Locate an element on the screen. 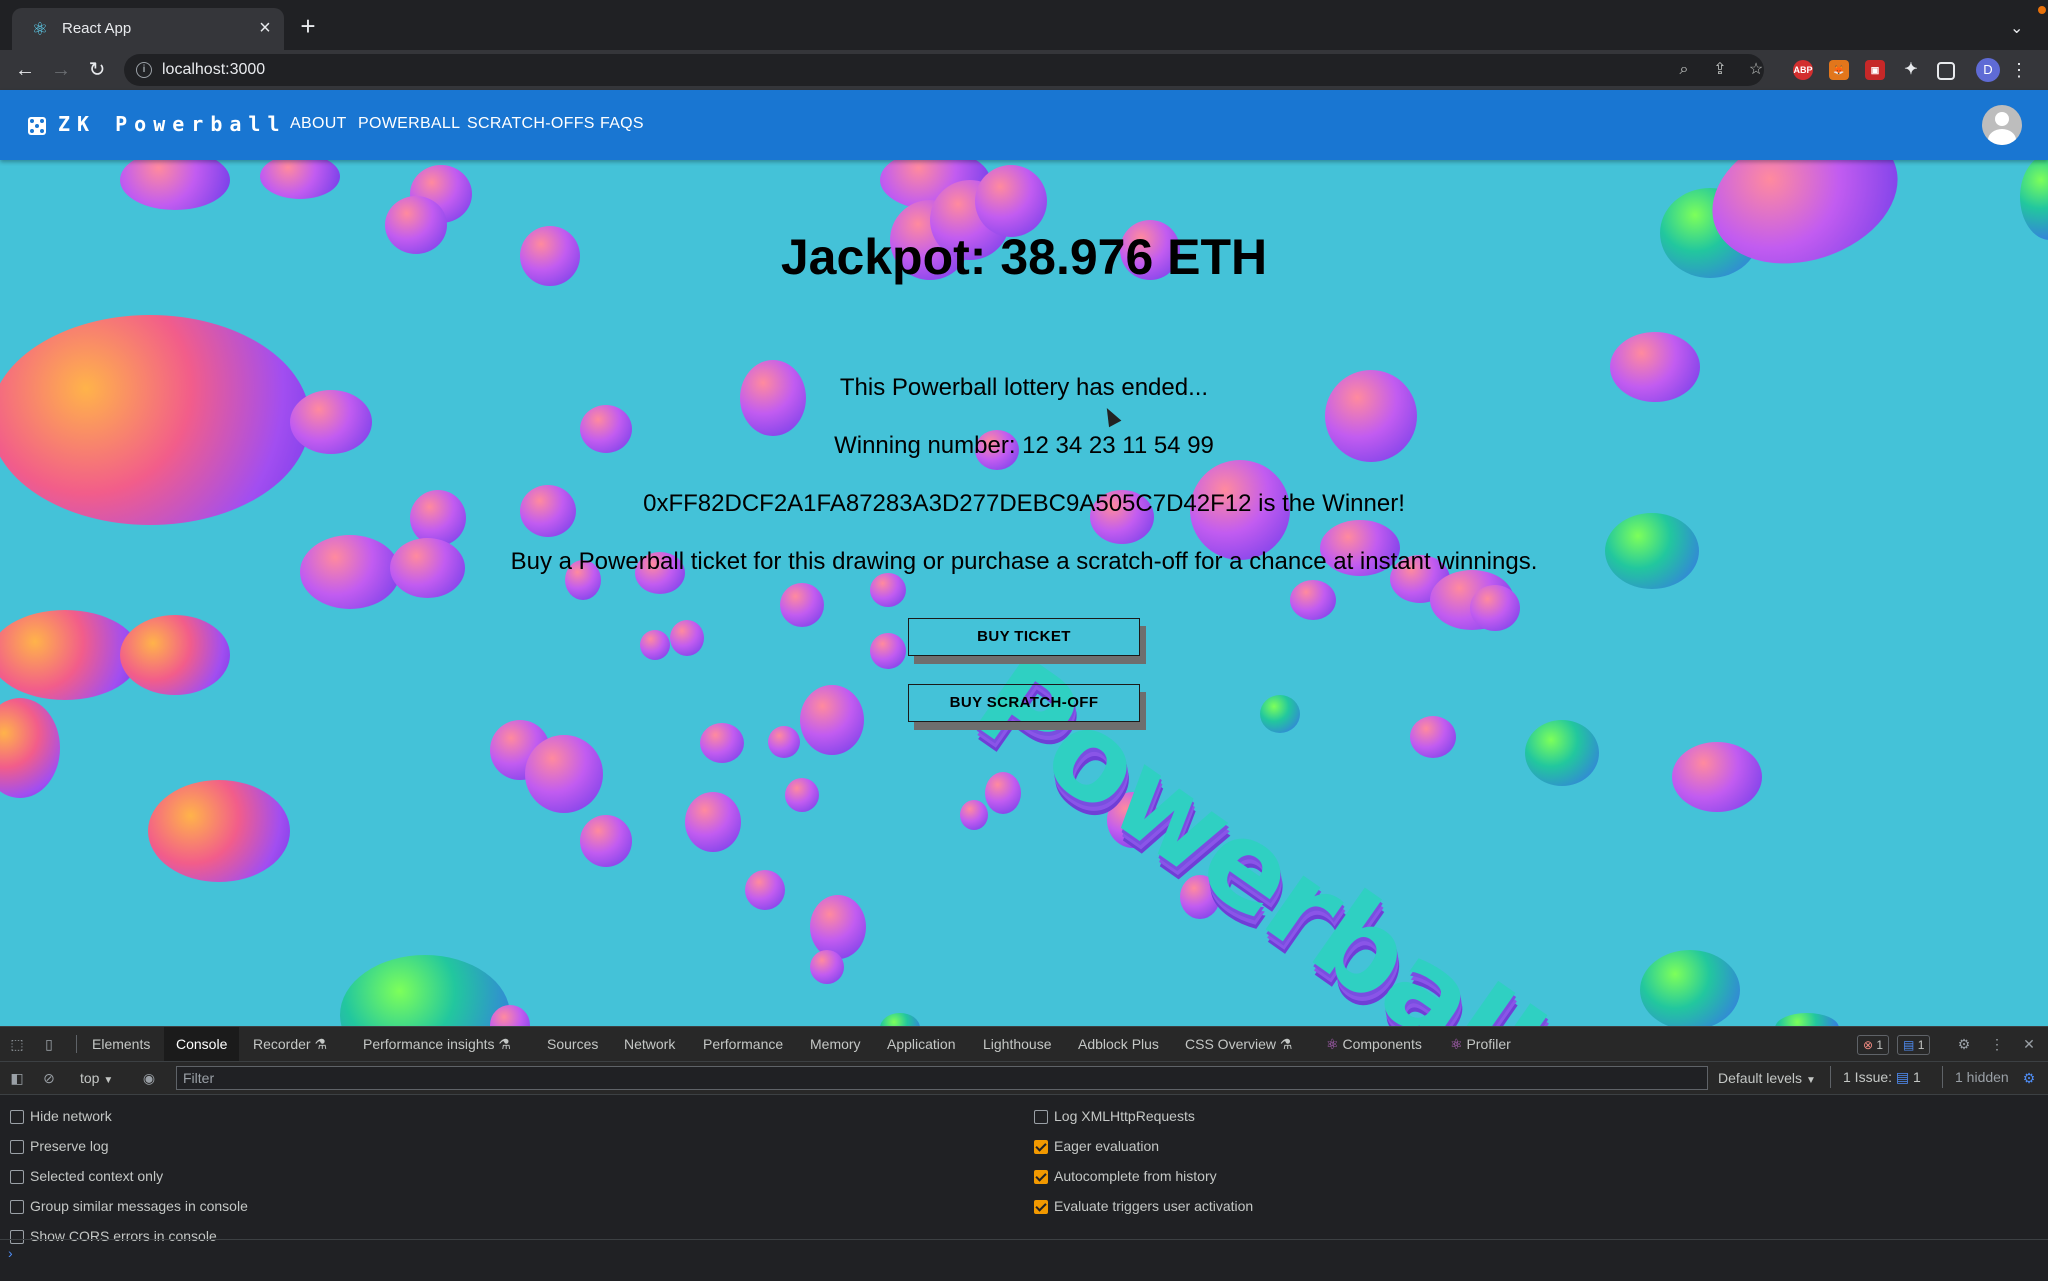  tab-label: Components is located at coordinates (1382, 1044).